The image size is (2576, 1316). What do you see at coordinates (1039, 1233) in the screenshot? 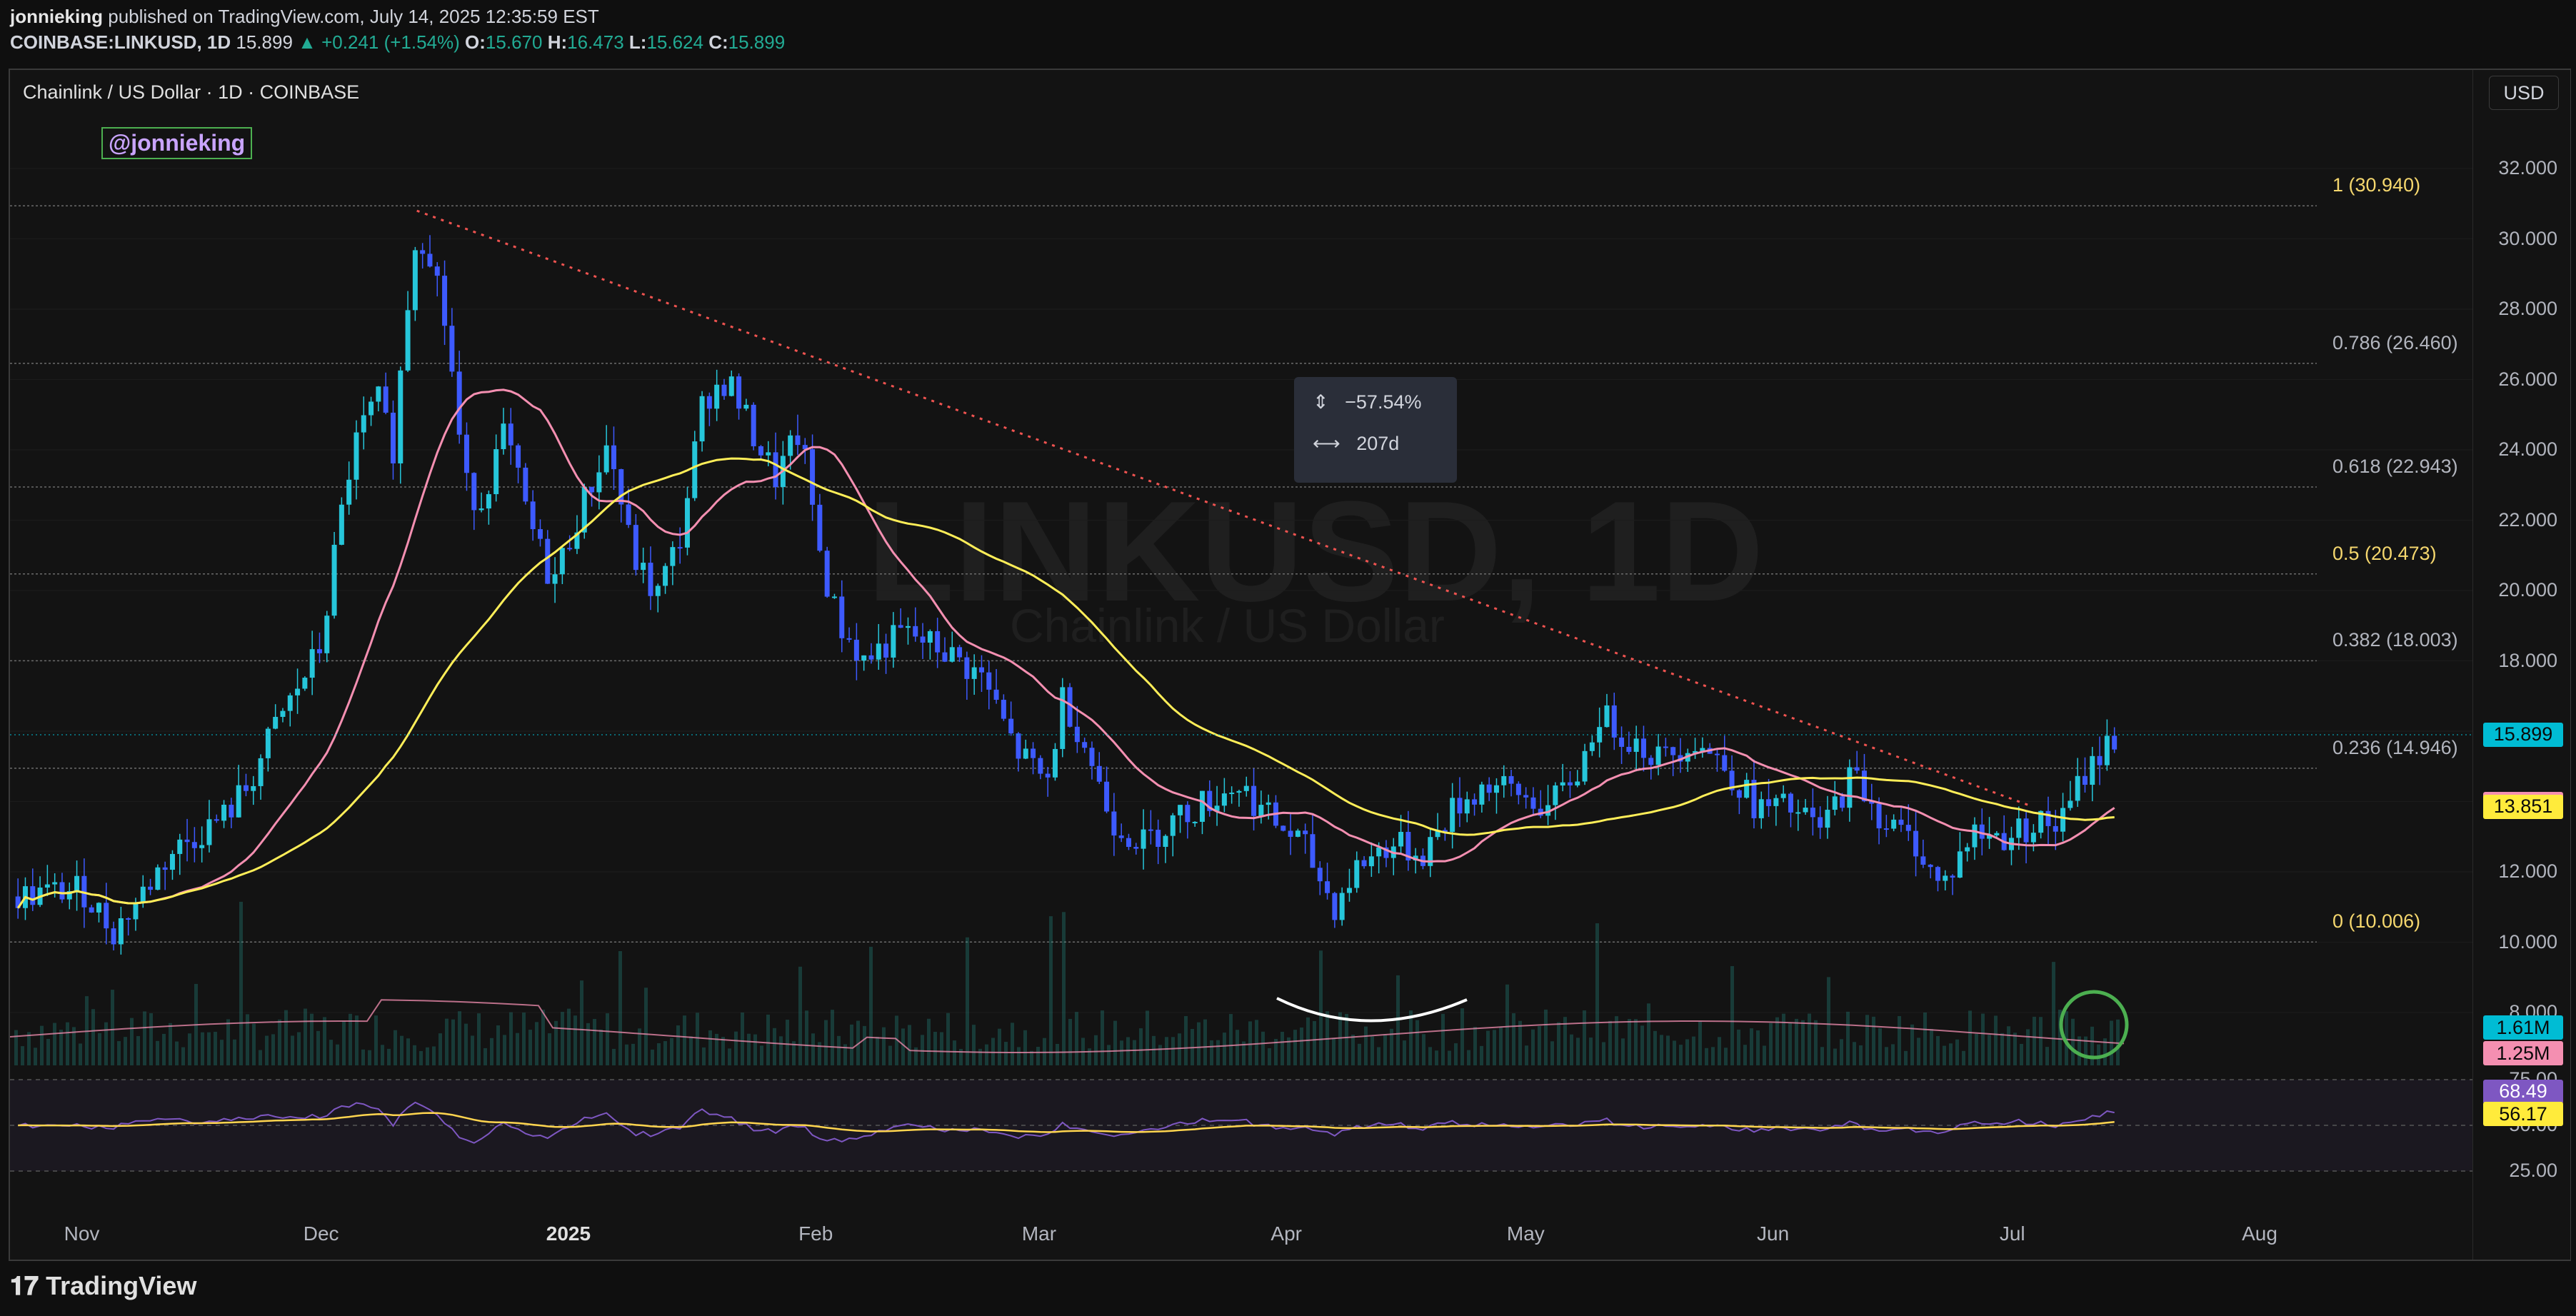
I see `time-tick: Mar` at bounding box center [1039, 1233].